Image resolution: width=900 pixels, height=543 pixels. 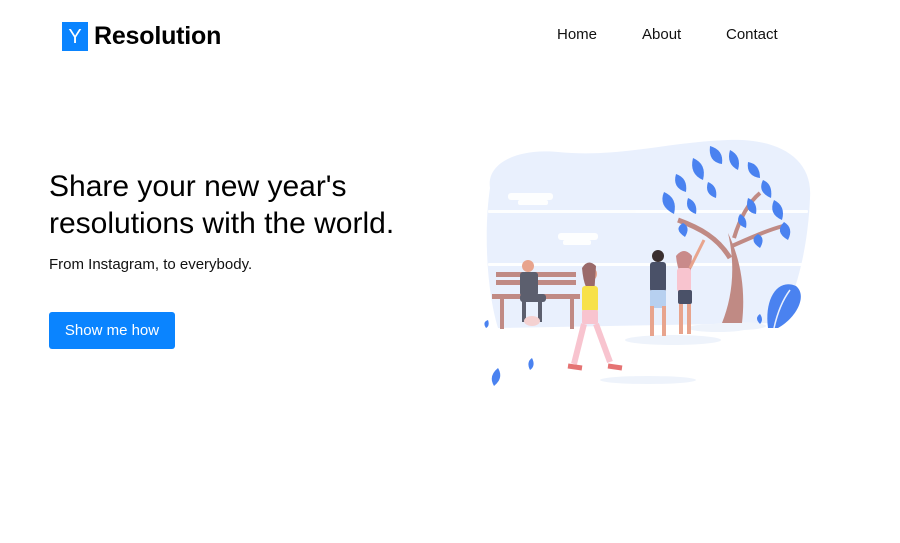 I want to click on brand-name: Resolution, so click(x=158, y=36).